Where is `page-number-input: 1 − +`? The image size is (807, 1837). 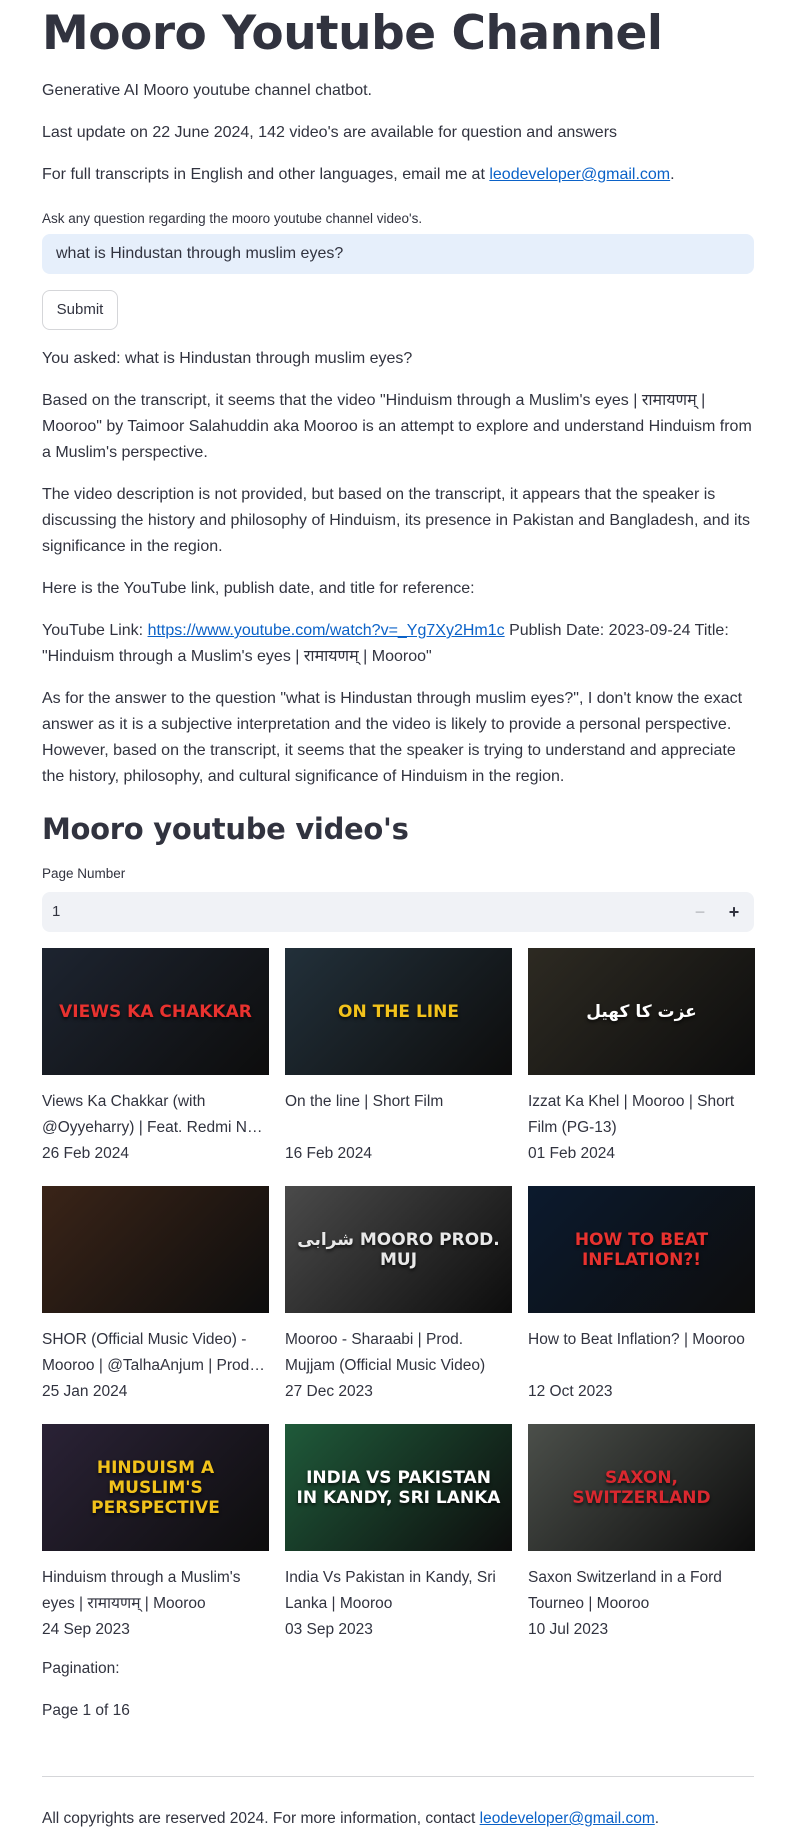 page-number-input: 1 − + is located at coordinates (398, 912).